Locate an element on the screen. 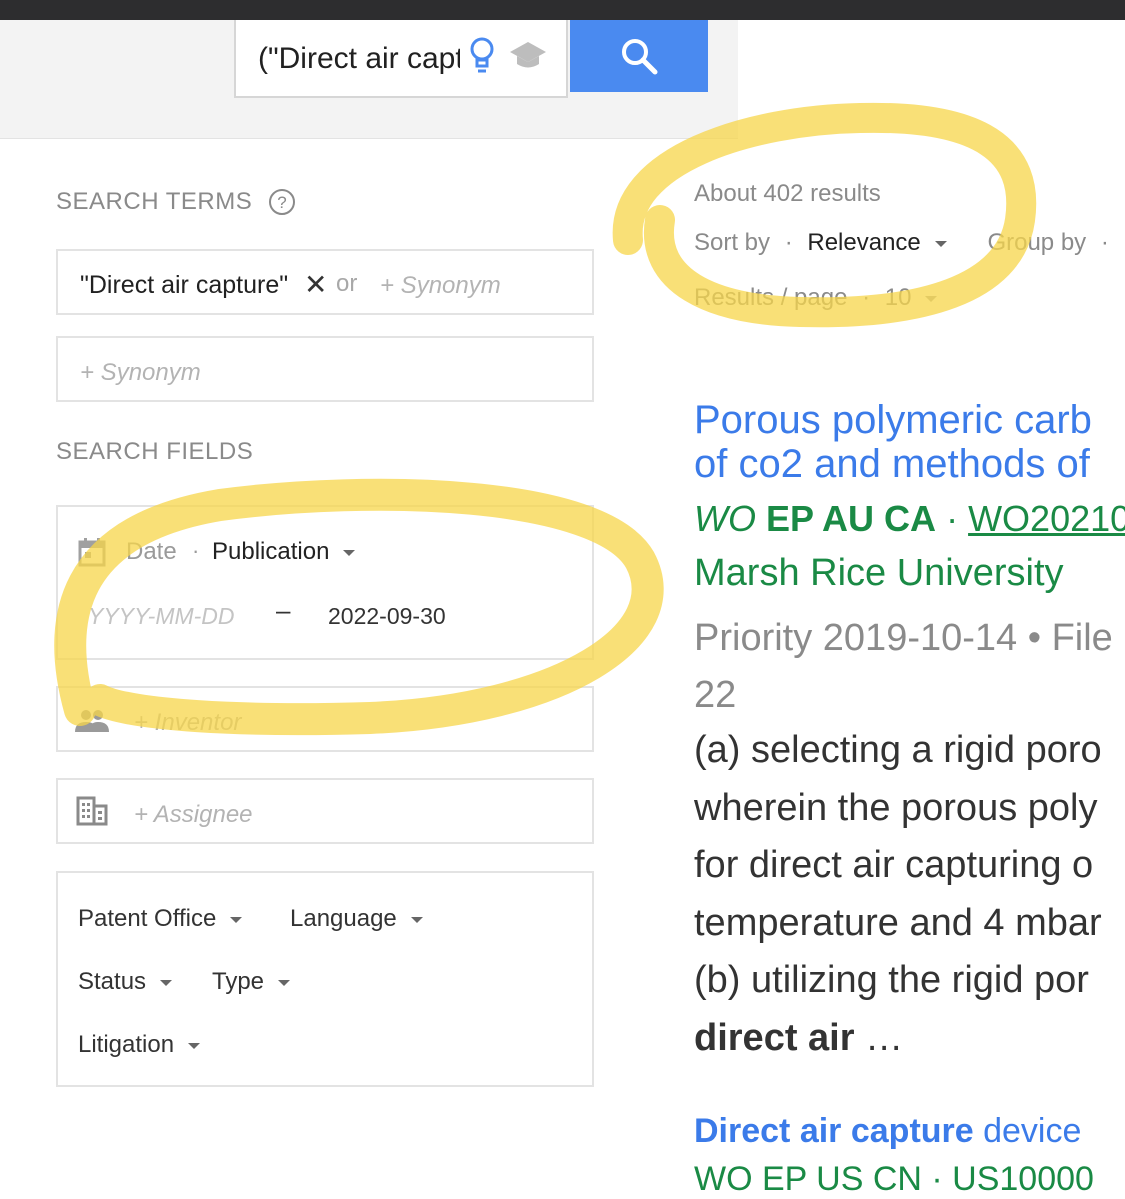 This screenshot has height=1199, width=1125. result-title-link: Direct air capture device is located at coordinates (887, 1131).